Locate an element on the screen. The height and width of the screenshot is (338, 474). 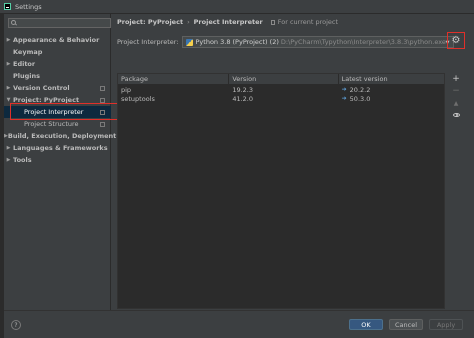
python-icon is located at coordinates (189, 42).